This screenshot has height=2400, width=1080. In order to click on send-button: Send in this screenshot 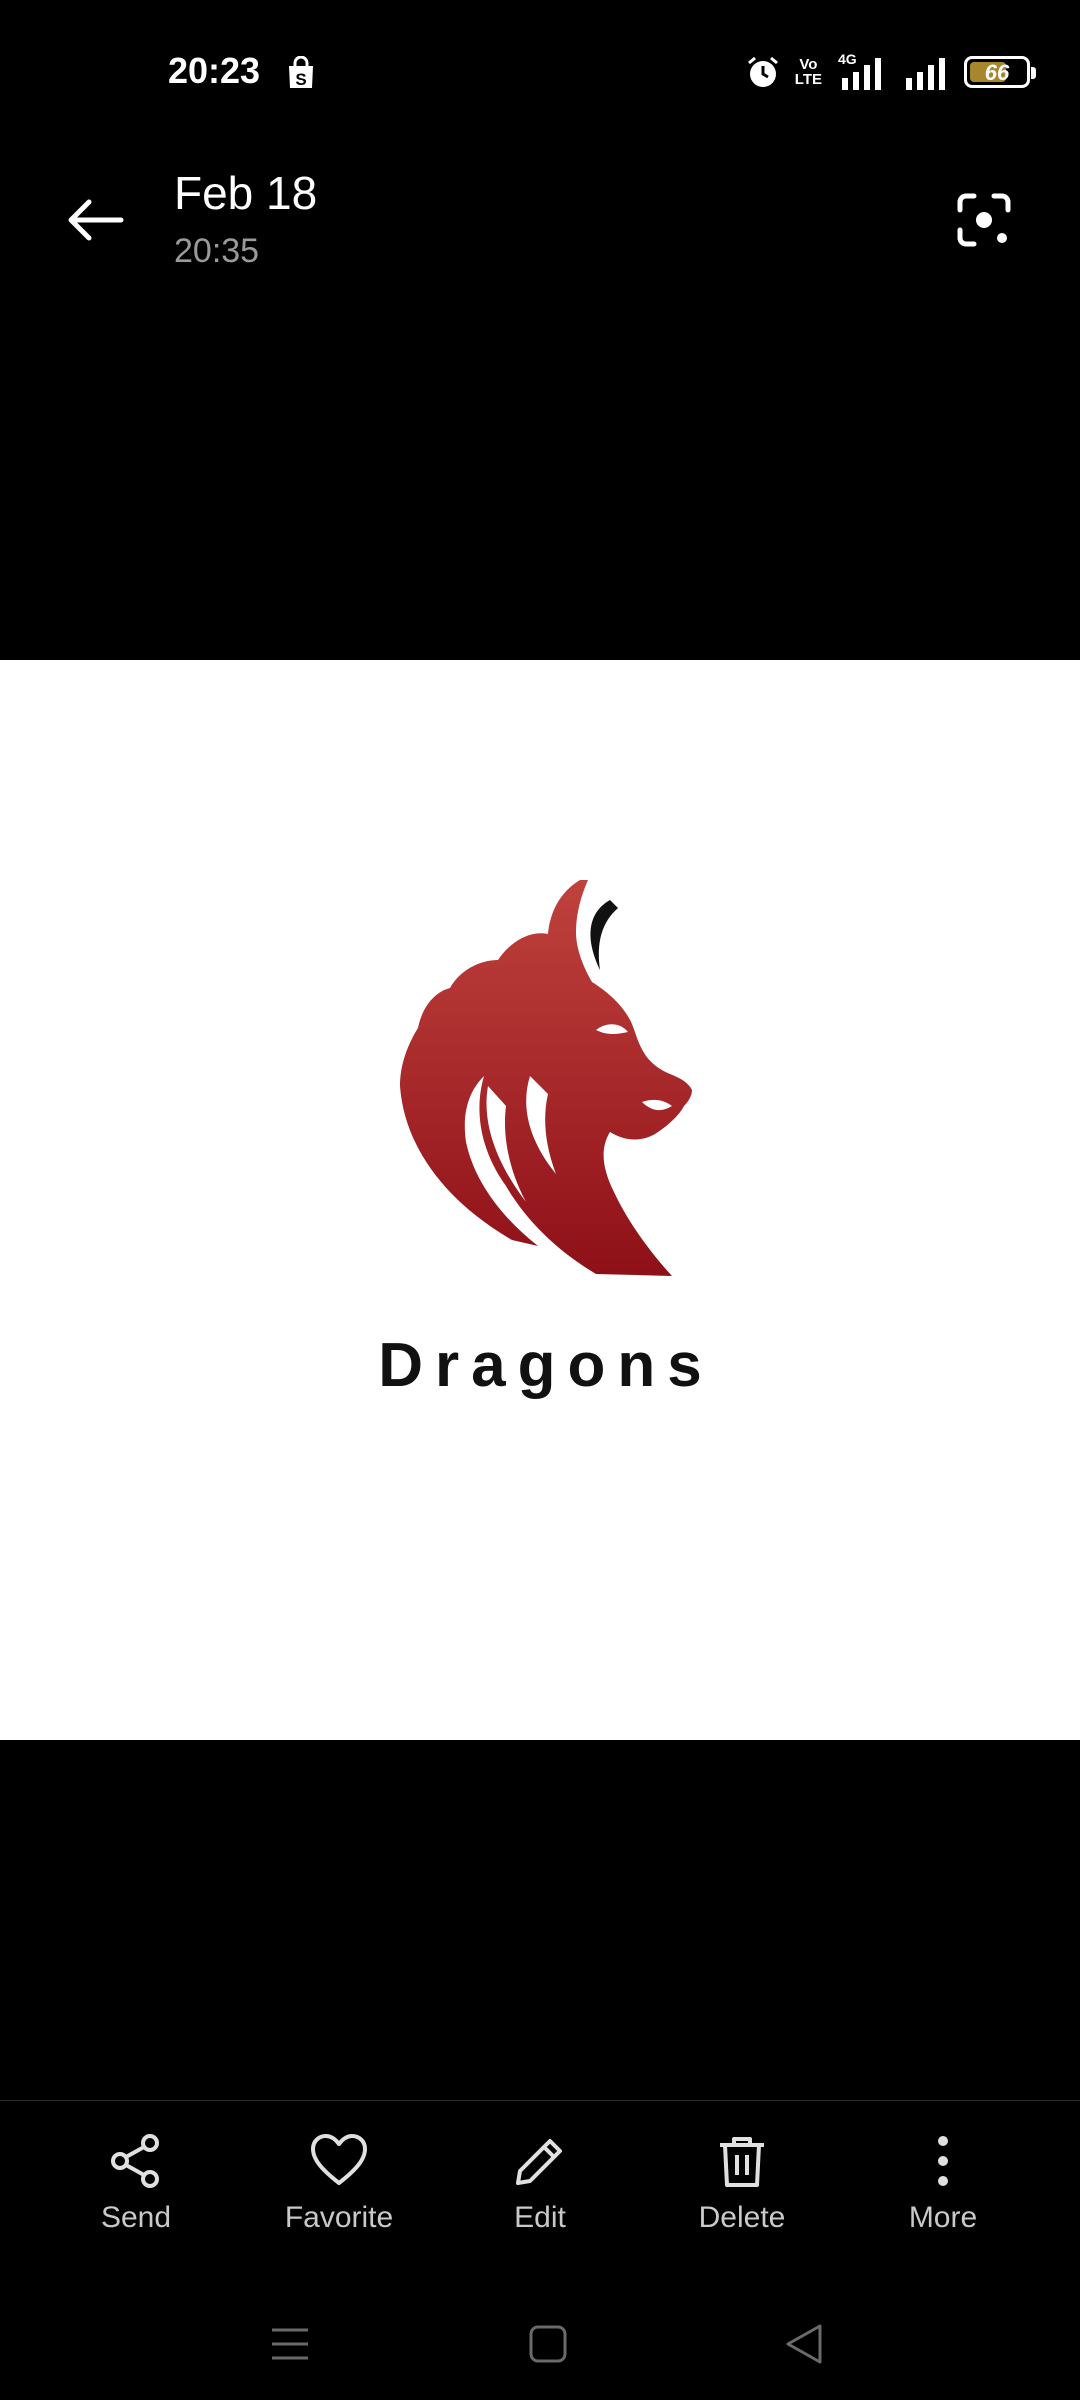, I will do `click(136, 2191)`.